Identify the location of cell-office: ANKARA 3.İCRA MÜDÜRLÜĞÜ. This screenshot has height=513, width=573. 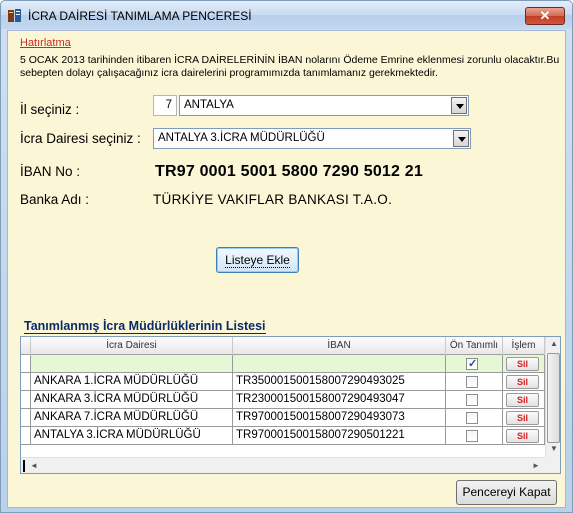
(132, 400).